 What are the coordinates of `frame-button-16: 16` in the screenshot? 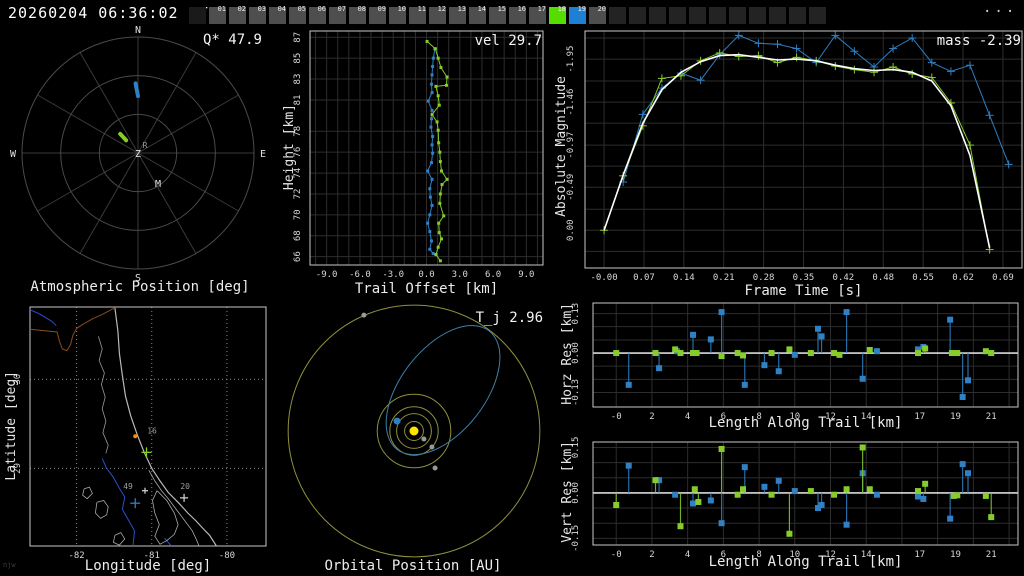 It's located at (517, 14).